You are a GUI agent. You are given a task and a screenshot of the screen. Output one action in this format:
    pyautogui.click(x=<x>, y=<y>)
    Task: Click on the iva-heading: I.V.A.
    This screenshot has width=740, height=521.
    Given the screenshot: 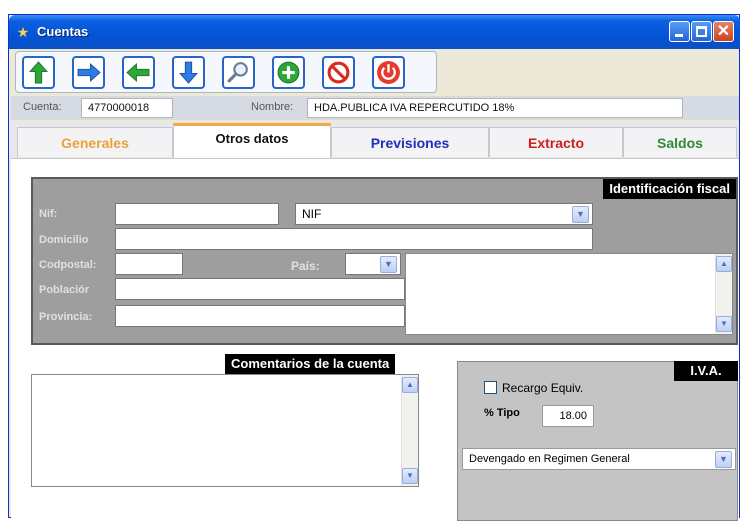 What is the action you would take?
    pyautogui.click(x=706, y=371)
    